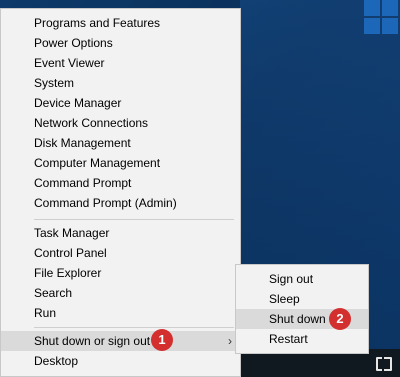 The image size is (400, 377). Describe the element at coordinates (120, 203) in the screenshot. I see `menu-item-command-prompt-admin: Command Prompt (Admin)` at that location.